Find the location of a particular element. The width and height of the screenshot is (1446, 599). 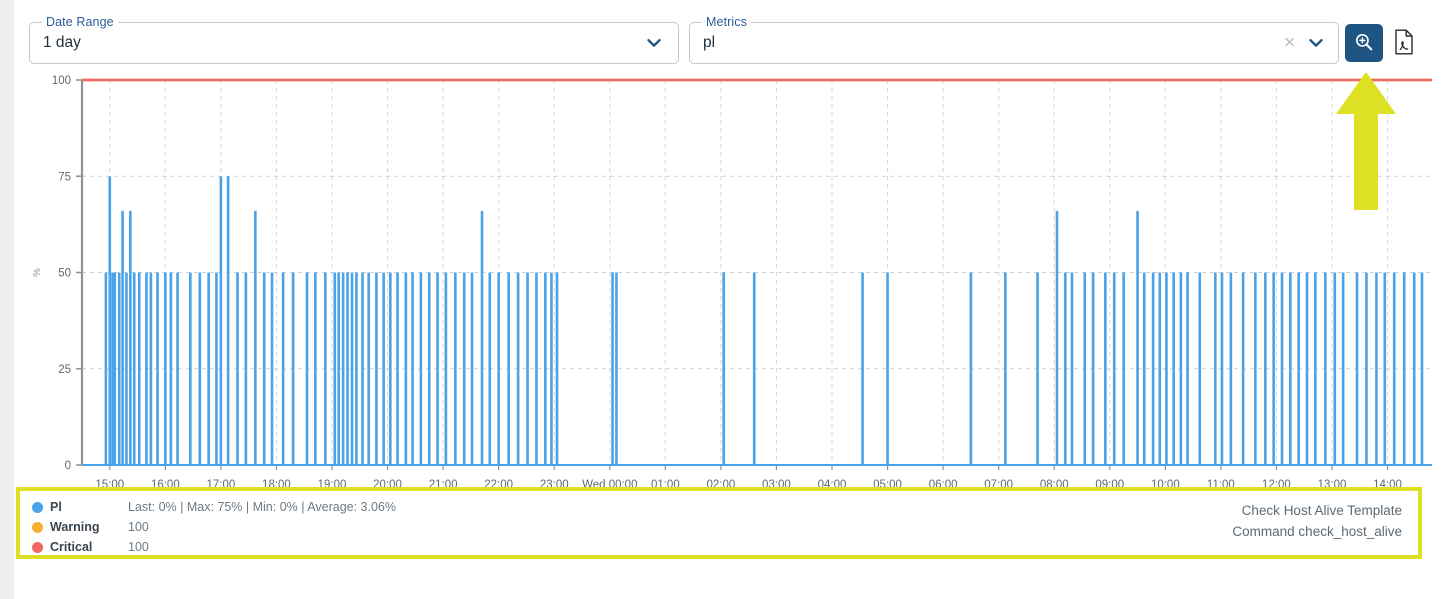

y-axis-label: % is located at coordinates (37, 272).